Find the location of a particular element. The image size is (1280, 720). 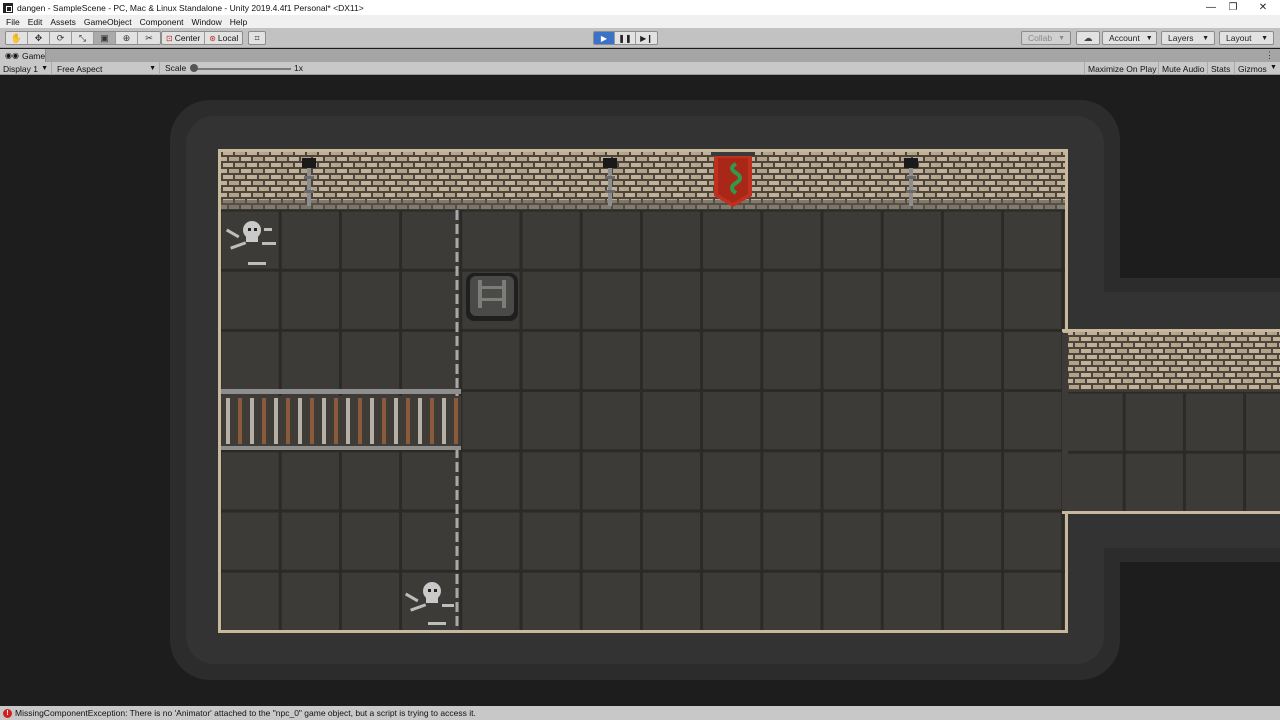

menu-file: File is located at coordinates (13, 22).